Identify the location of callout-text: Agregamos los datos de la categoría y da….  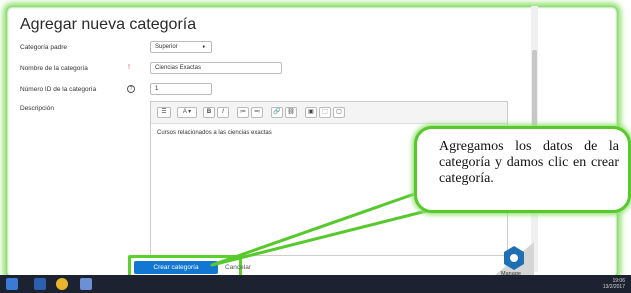
(529, 162).